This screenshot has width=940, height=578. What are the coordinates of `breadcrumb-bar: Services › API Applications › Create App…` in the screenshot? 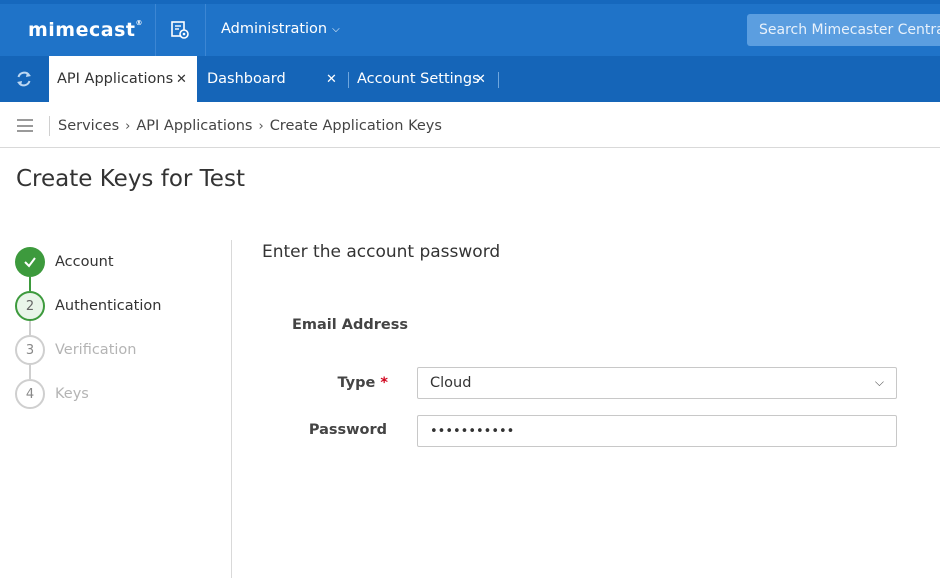 It's located at (470, 125).